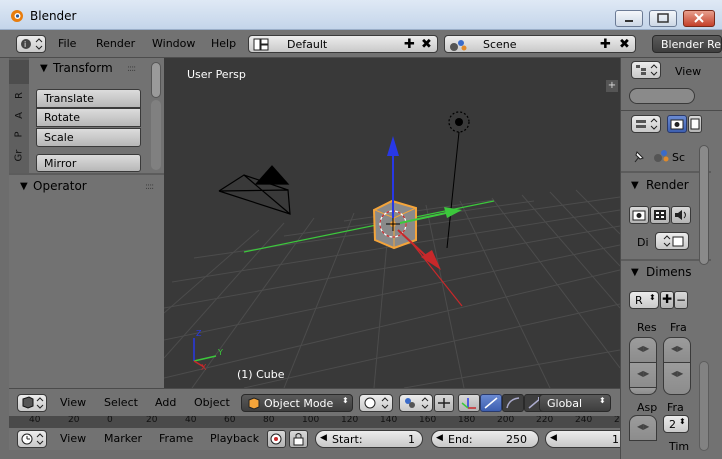 This screenshot has width=722, height=459. I want to click on viewport-shading-selector, so click(376, 403).